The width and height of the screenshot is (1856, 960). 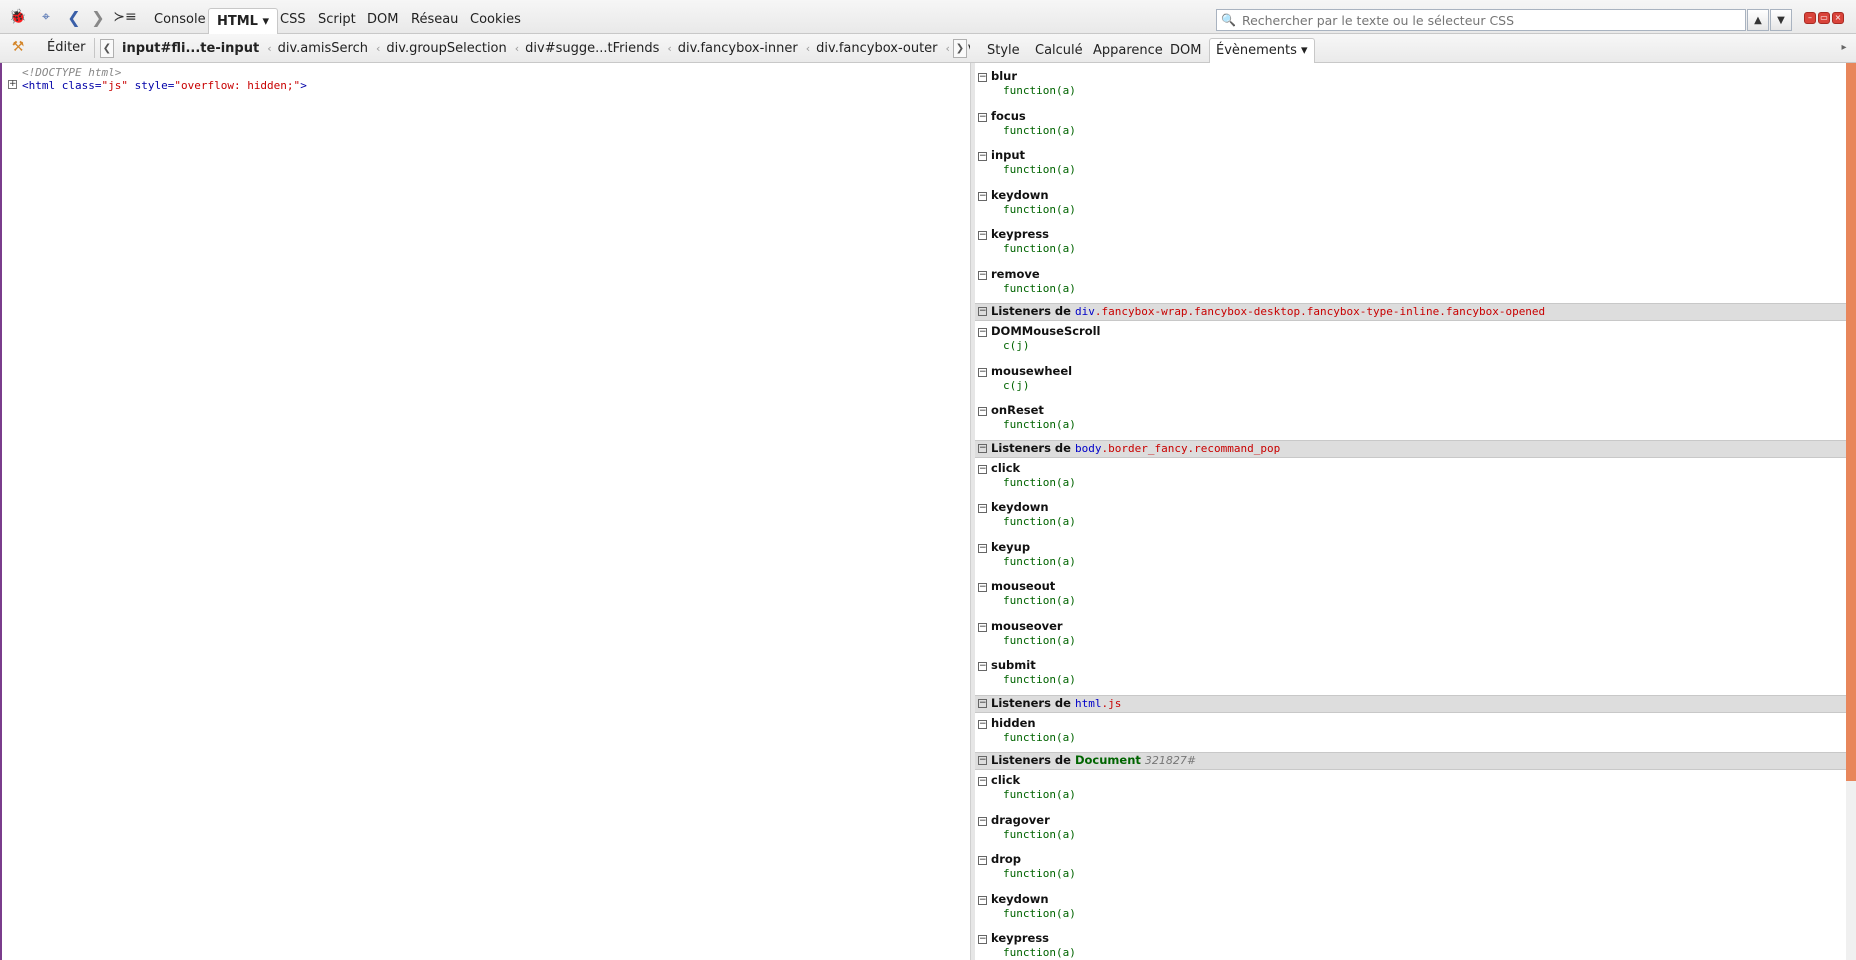 What do you see at coordinates (1810, 18) in the screenshot?
I see `minimize-icon: –` at bounding box center [1810, 18].